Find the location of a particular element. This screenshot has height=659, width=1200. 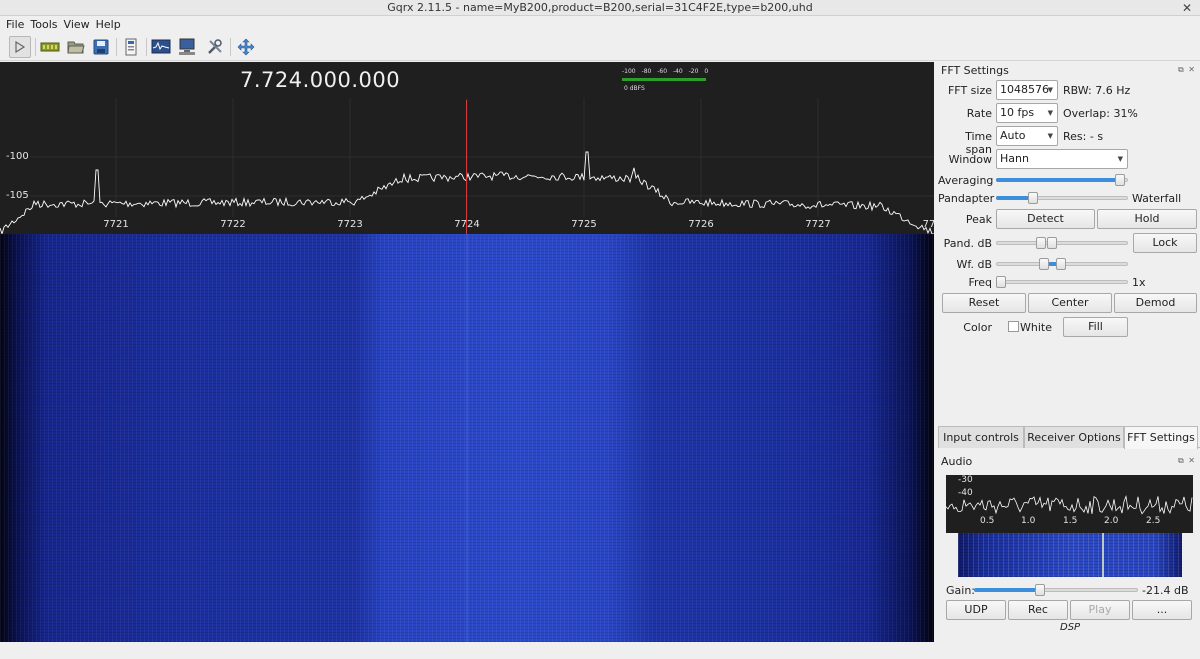

save-icon is located at coordinates (101, 47).